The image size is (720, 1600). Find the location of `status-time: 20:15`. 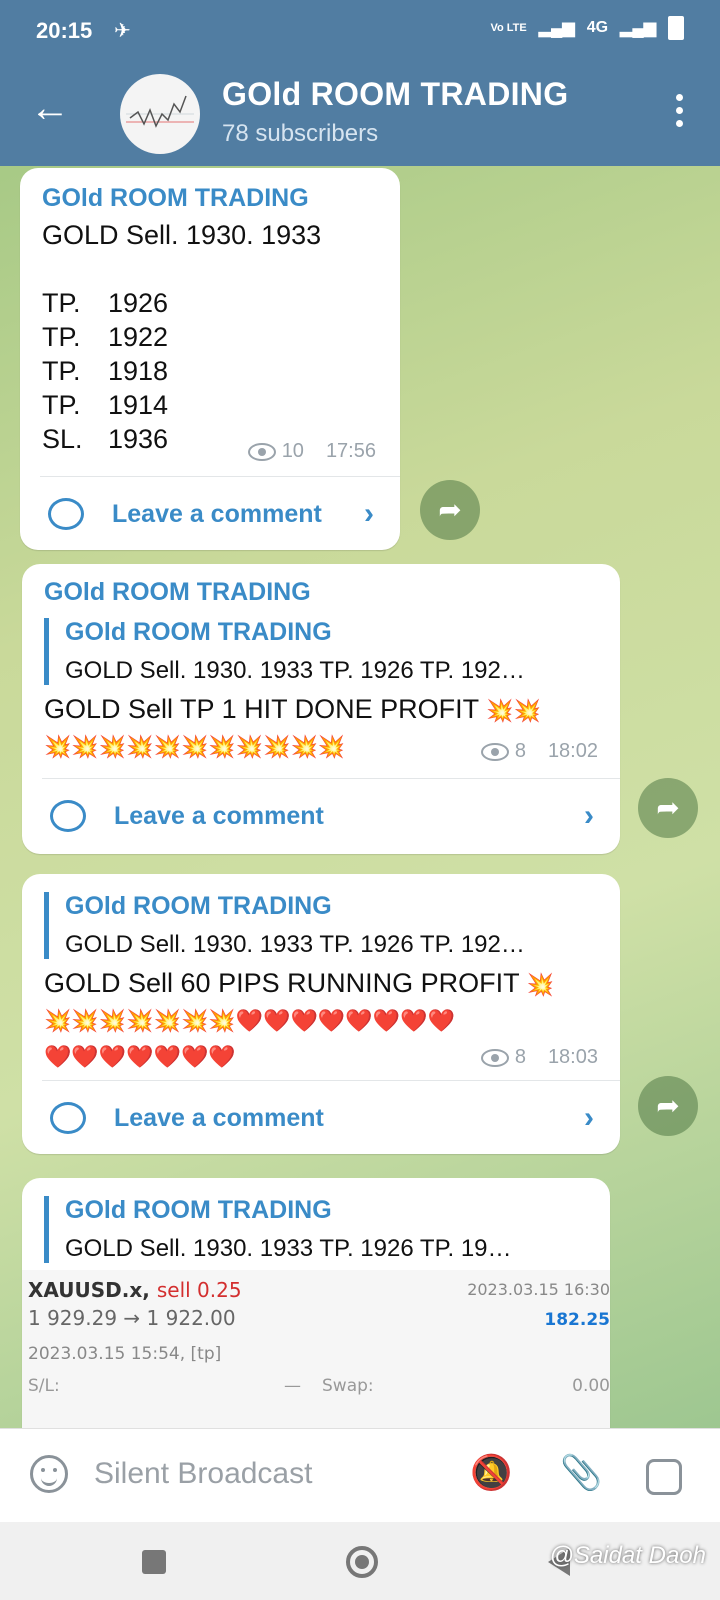

status-time: 20:15 is located at coordinates (64, 30).